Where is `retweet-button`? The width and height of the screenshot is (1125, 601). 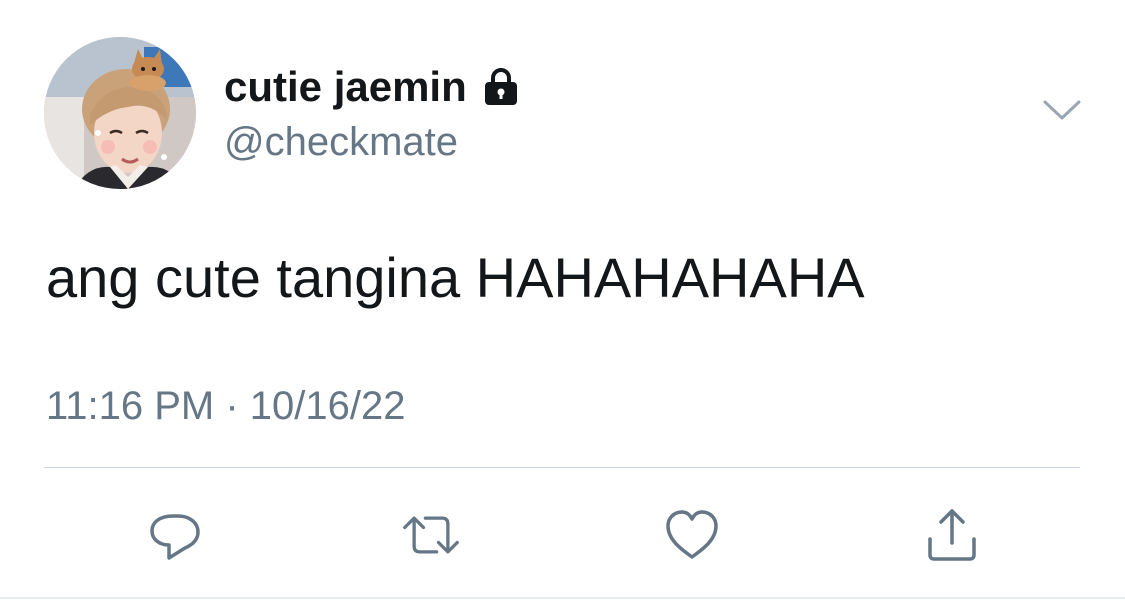 retweet-button is located at coordinates (431, 535).